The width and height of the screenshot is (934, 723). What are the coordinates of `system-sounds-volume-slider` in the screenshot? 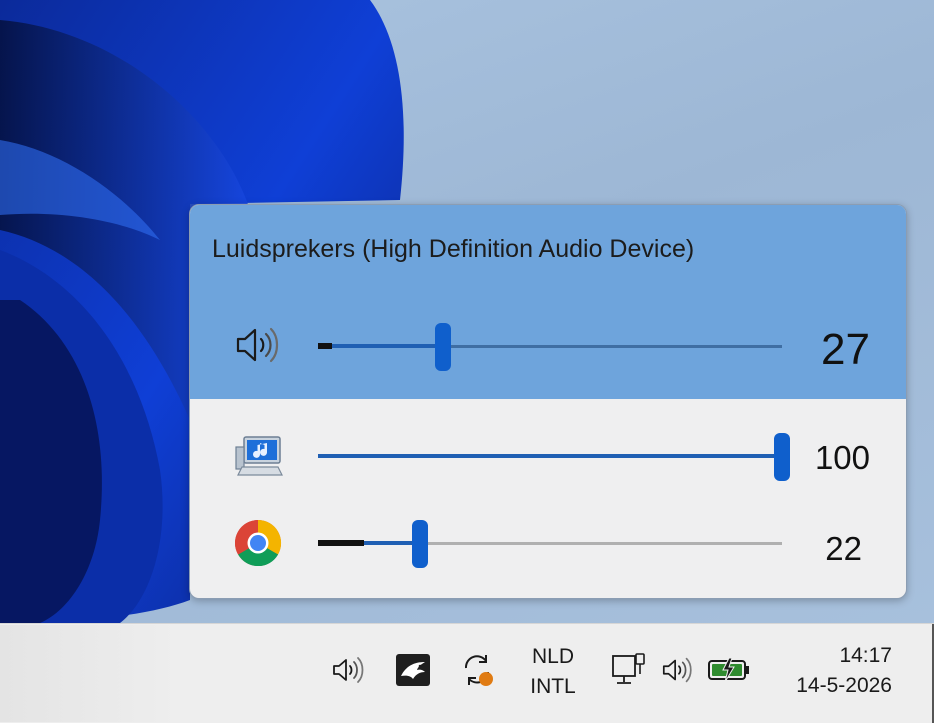 It's located at (554, 457).